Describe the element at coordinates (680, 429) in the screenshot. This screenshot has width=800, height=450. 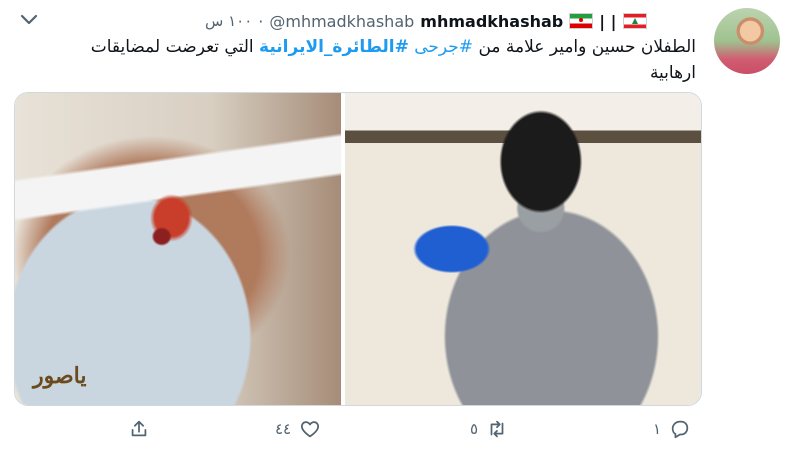
I see `reply-icon` at that location.